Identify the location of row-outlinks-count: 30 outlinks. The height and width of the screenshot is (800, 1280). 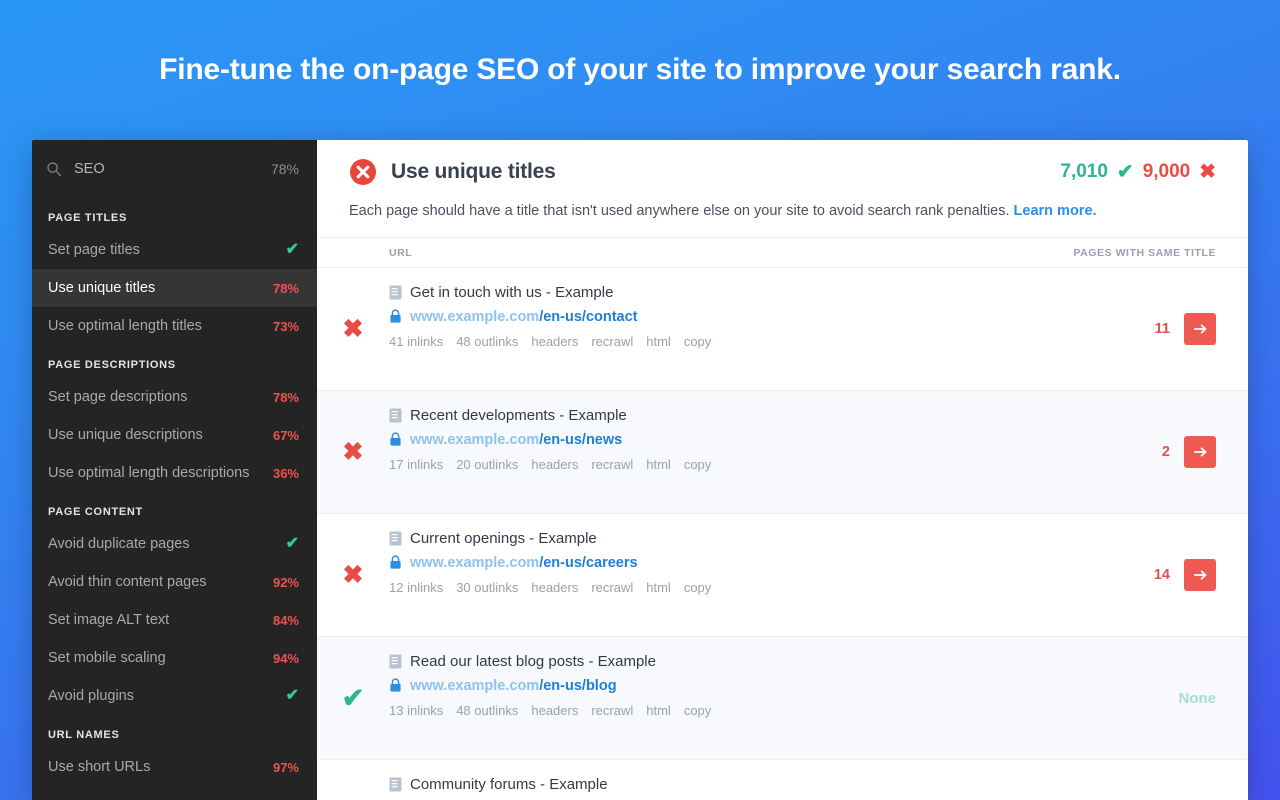
(487, 587).